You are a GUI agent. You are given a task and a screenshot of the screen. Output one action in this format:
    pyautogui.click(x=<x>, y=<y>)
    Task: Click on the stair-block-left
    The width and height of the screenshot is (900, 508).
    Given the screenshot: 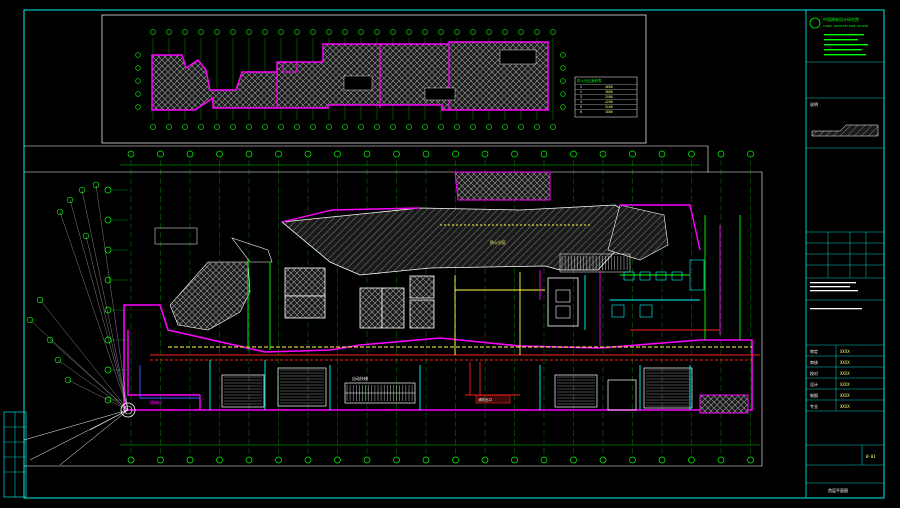 What is the action you would take?
    pyautogui.click(x=210, y=296)
    